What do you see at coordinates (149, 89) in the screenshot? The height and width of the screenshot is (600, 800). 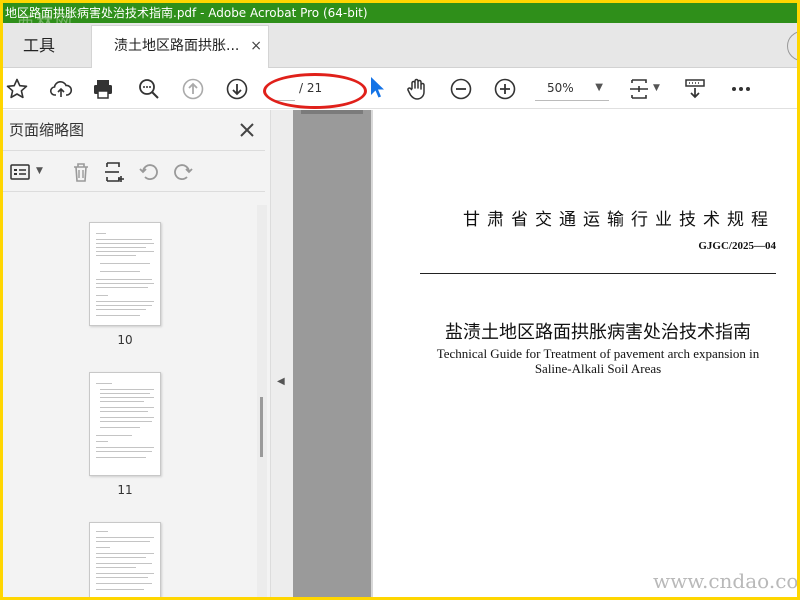 I see `search-zoom-icon` at bounding box center [149, 89].